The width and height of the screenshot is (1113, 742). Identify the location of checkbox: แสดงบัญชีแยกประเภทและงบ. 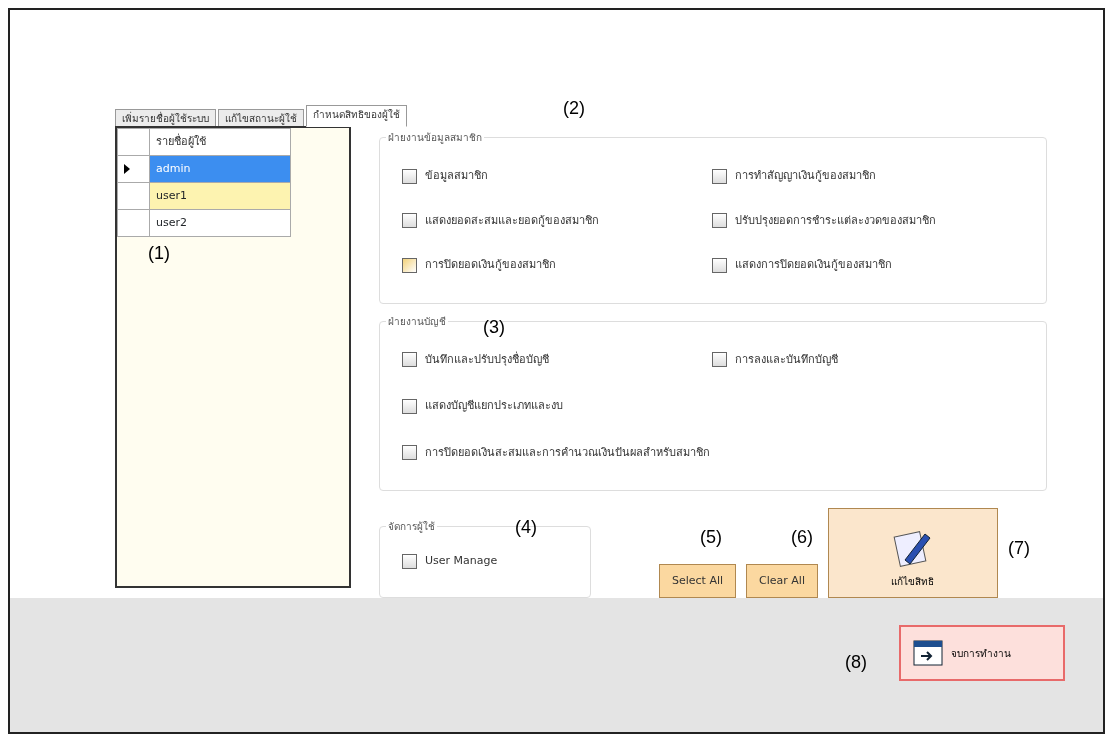
(716, 406).